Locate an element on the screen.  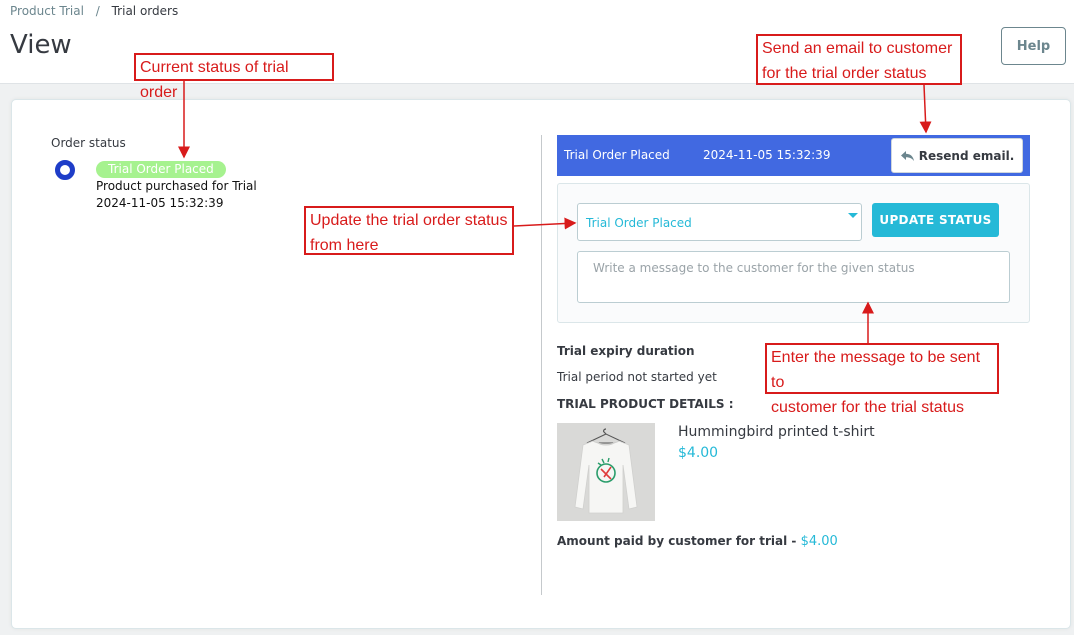
status-message-input is located at coordinates (793, 277).